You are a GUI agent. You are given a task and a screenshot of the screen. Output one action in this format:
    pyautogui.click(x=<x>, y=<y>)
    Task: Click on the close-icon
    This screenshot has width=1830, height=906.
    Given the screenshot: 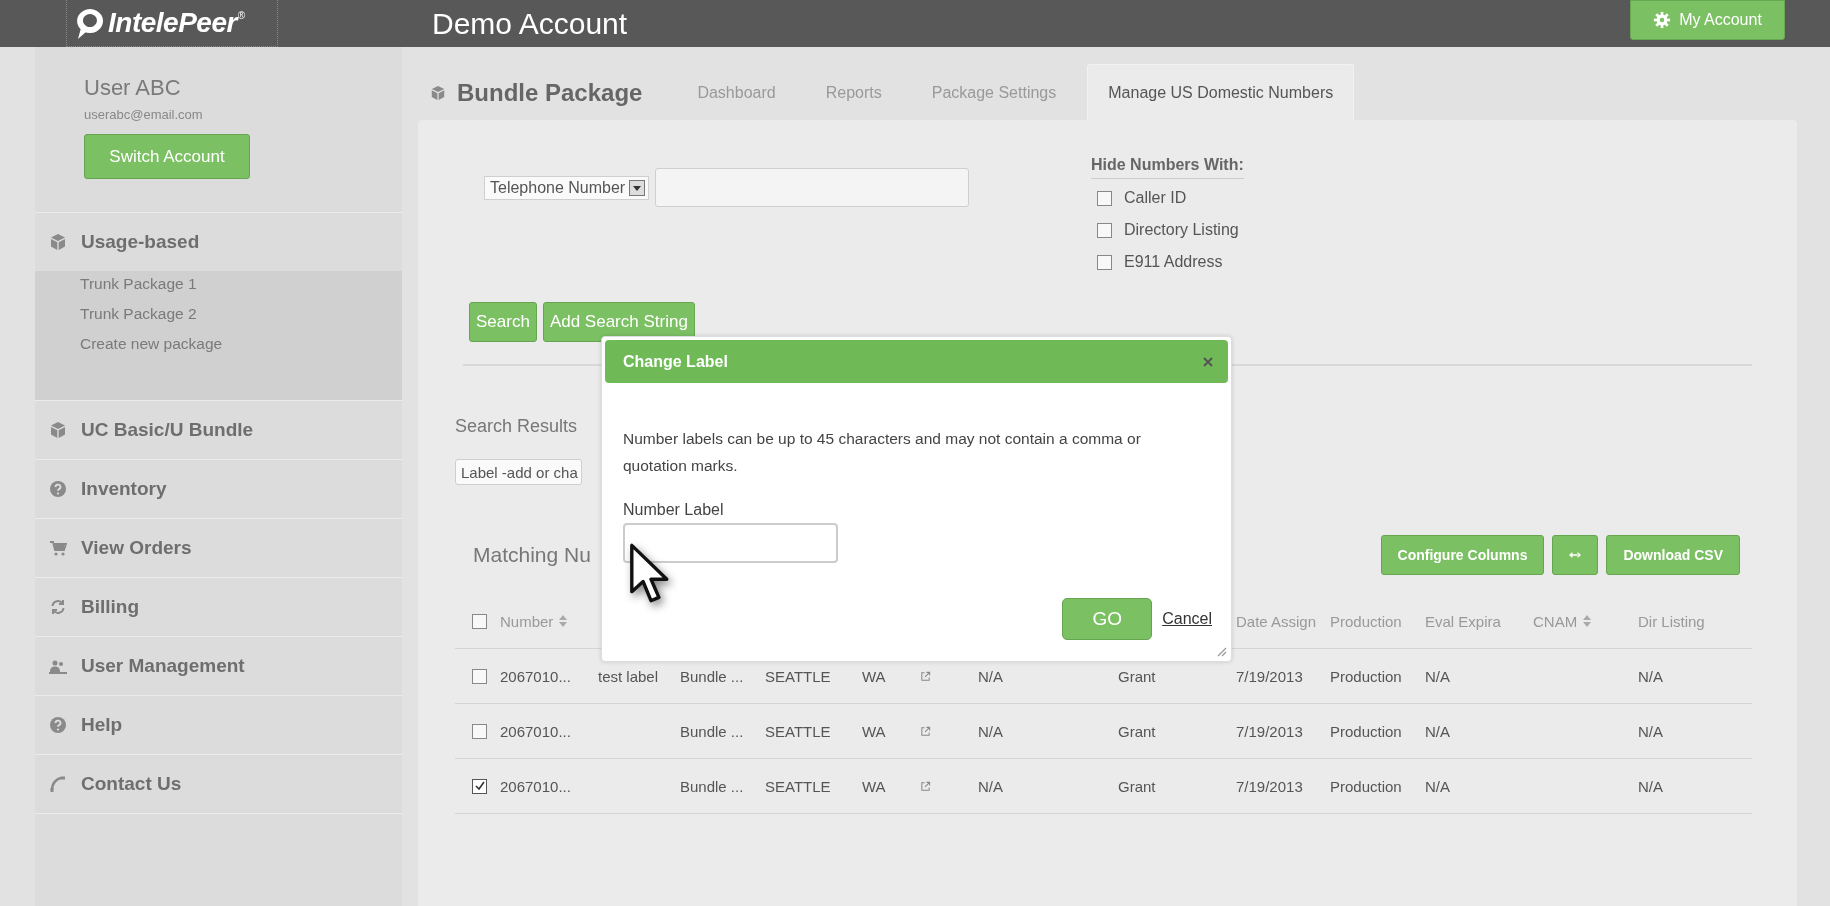 What is the action you would take?
    pyautogui.click(x=1208, y=361)
    